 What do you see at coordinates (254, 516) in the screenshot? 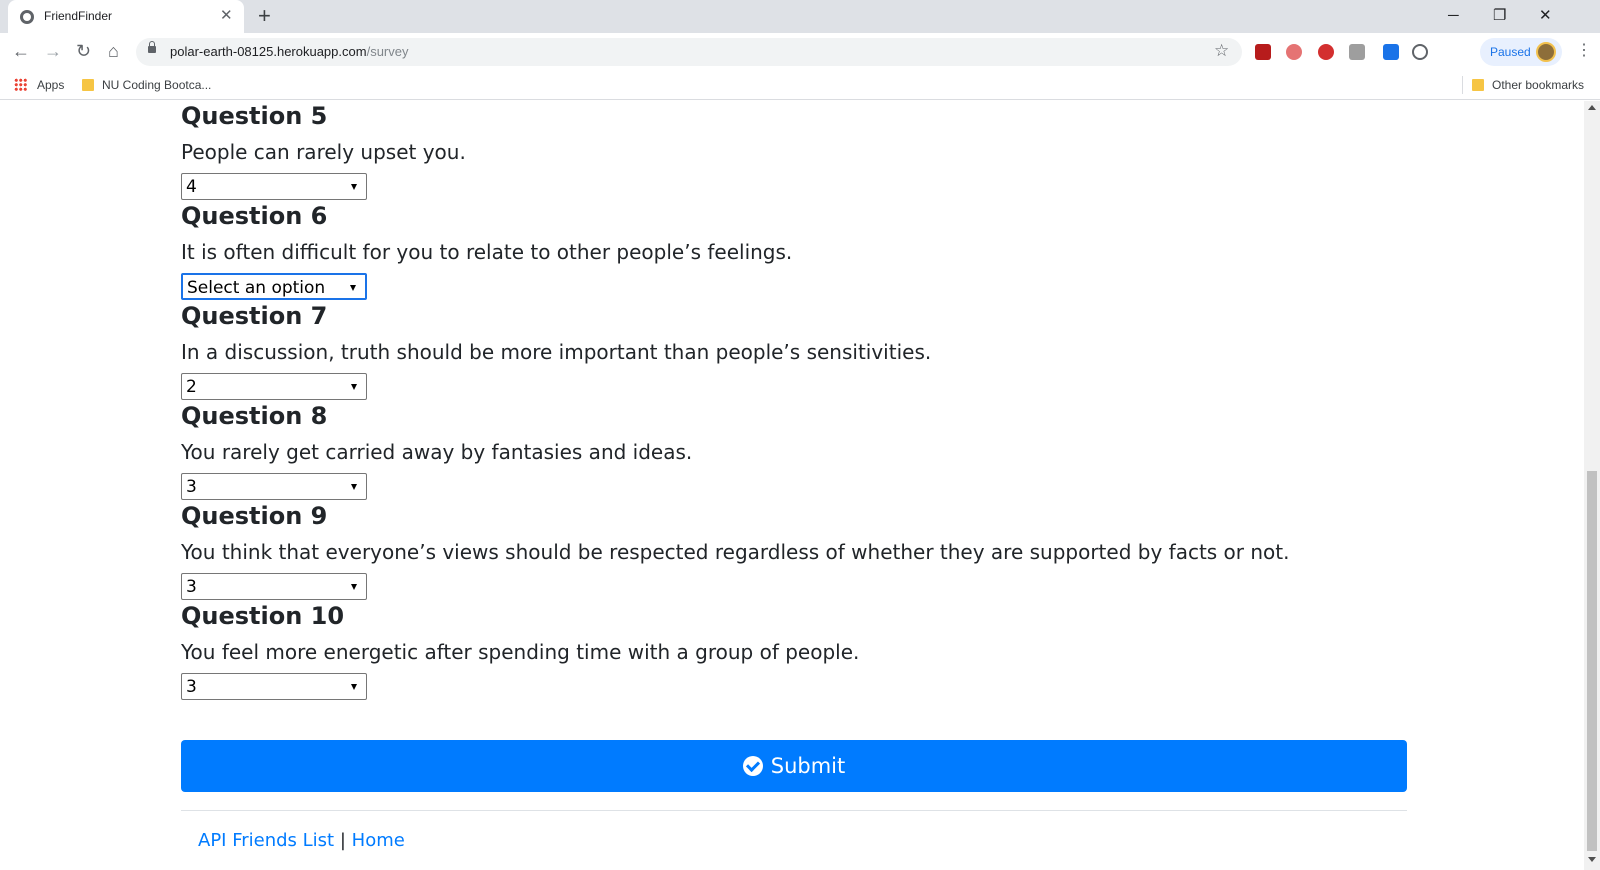
I see `question-title: Question 9` at bounding box center [254, 516].